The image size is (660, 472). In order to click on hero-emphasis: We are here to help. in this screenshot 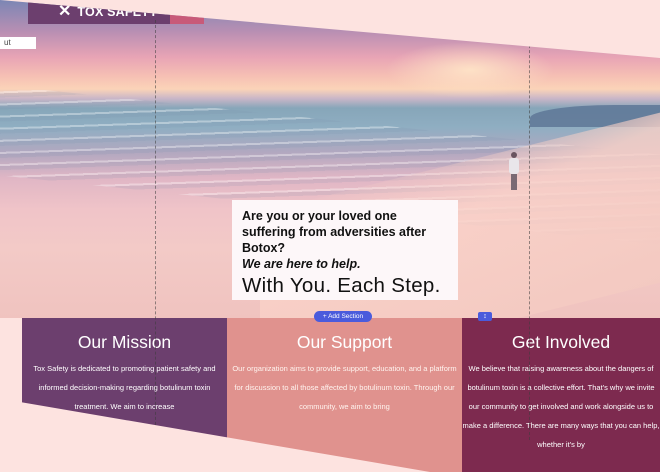, I will do `click(301, 264)`.